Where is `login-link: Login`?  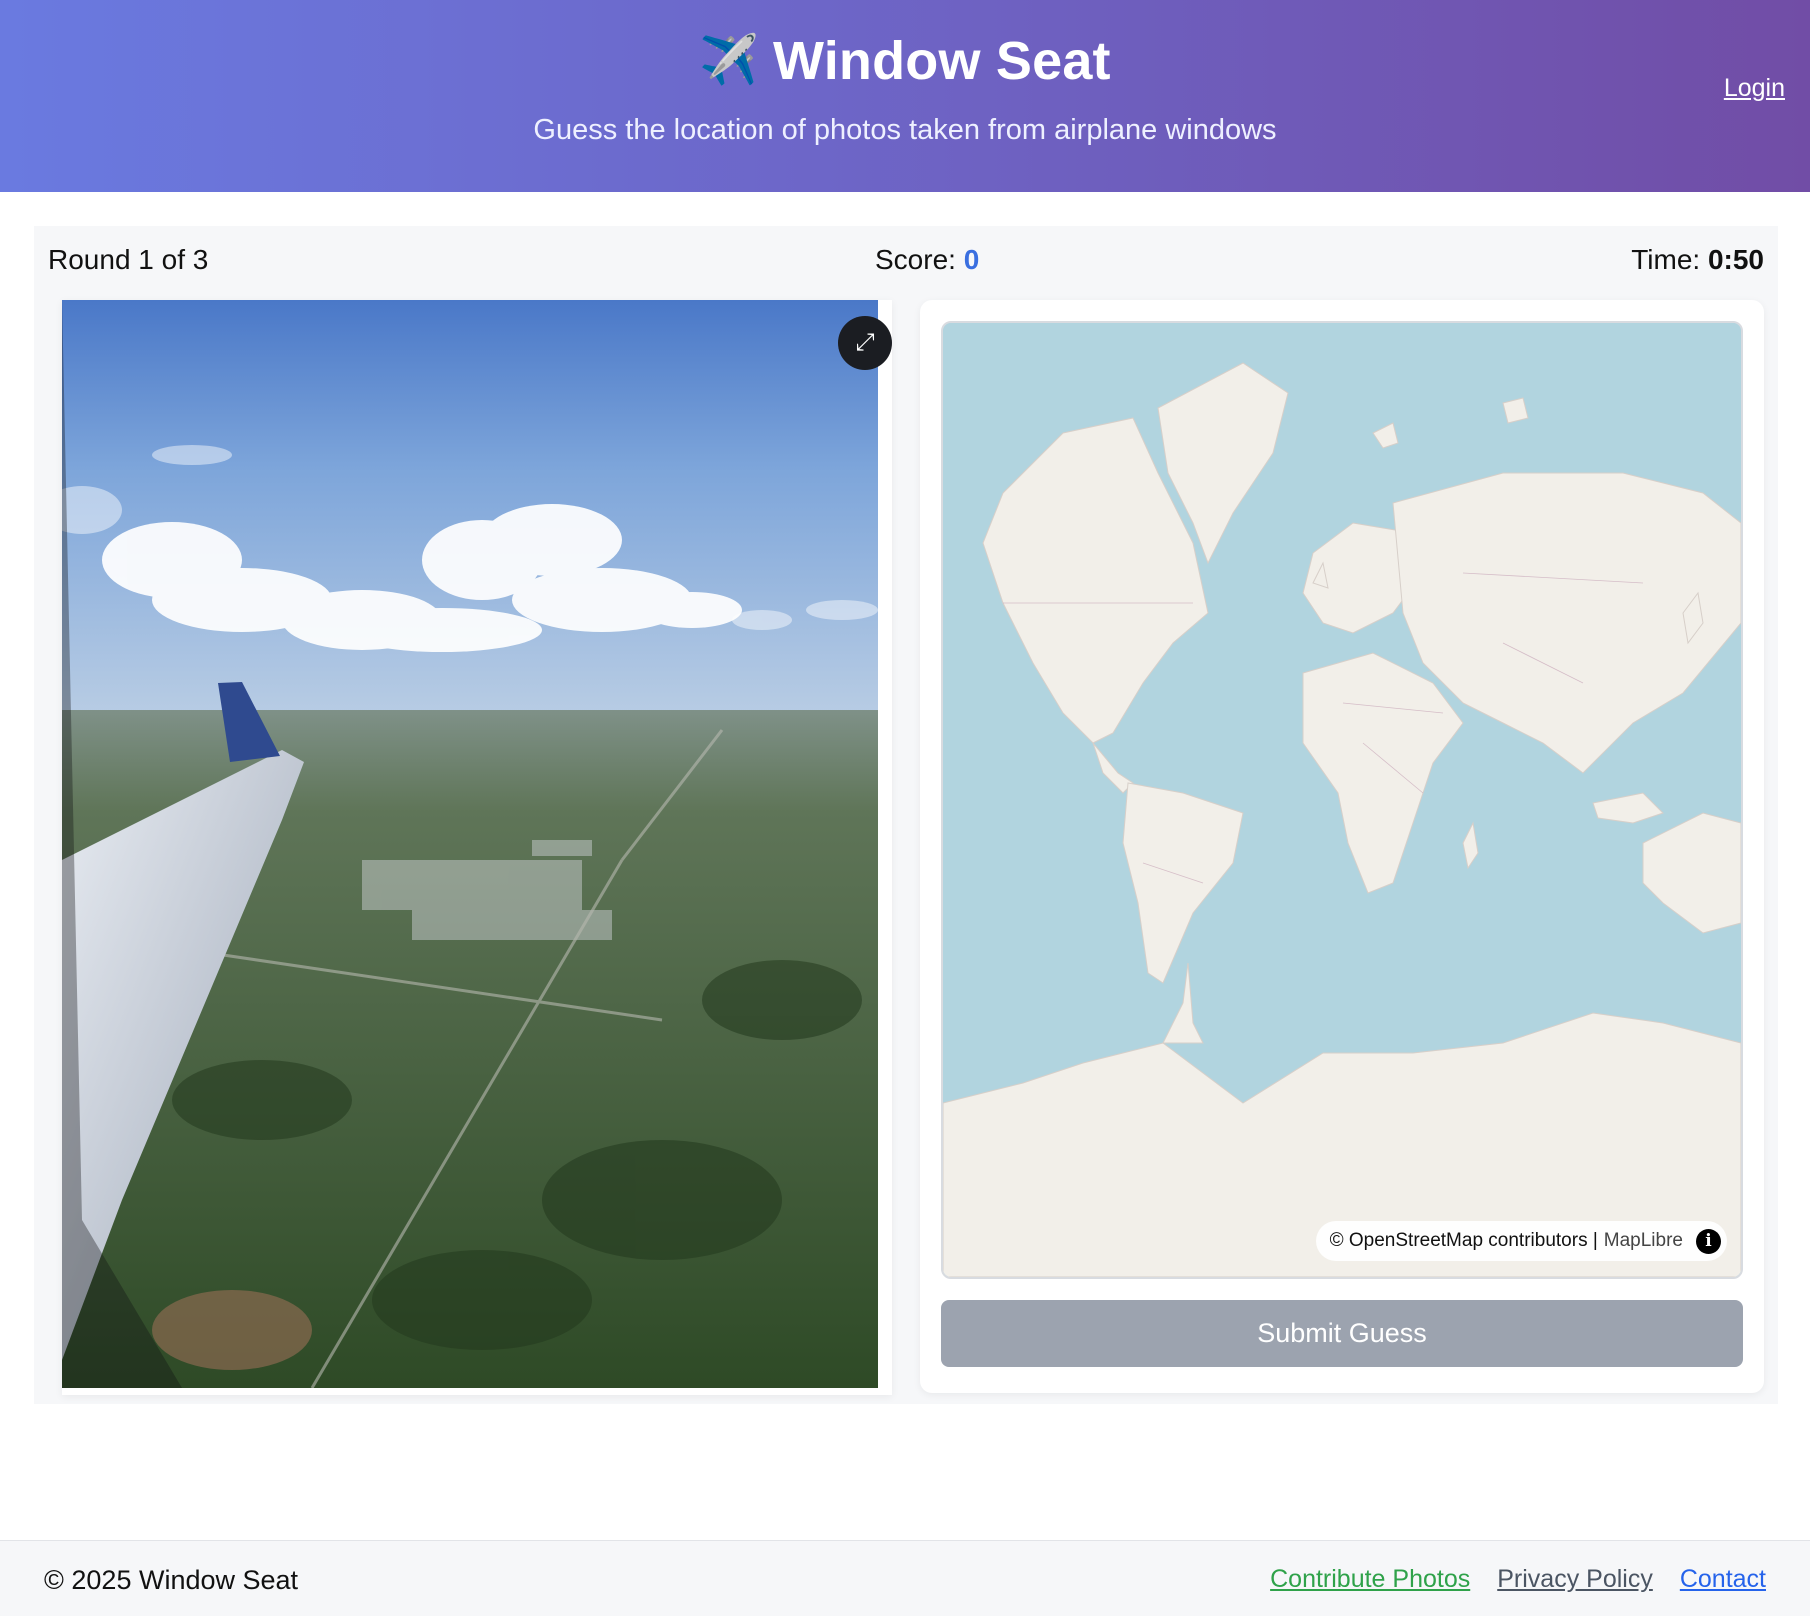 login-link: Login is located at coordinates (1754, 88).